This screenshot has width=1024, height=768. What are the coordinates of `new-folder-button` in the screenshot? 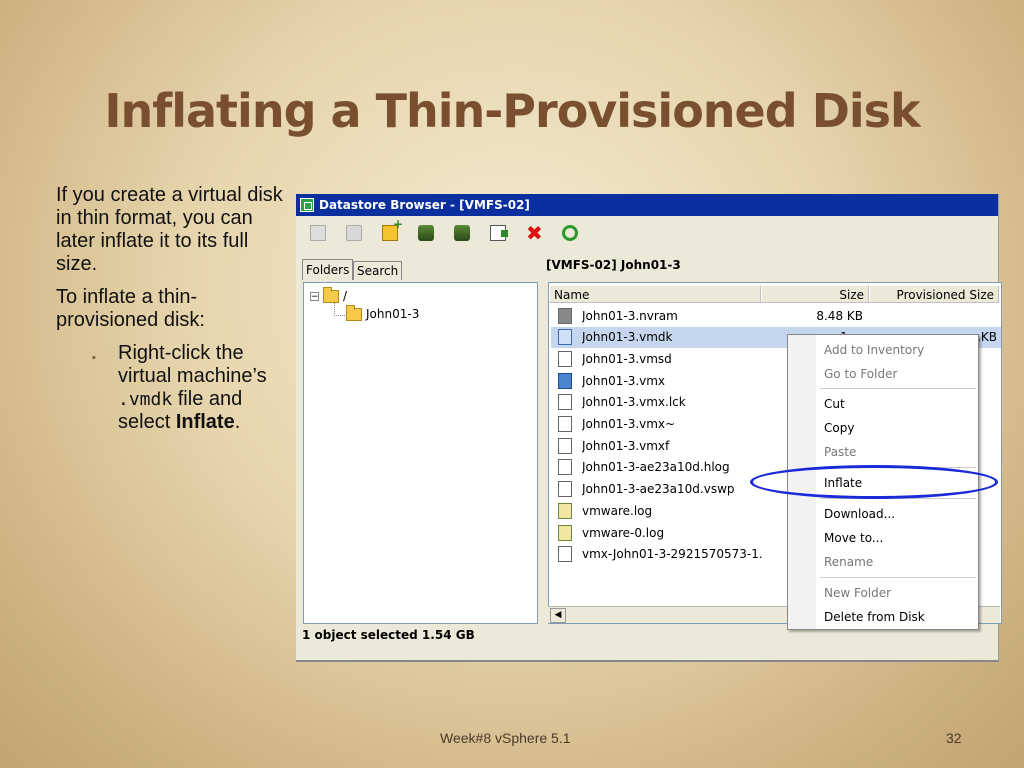 It's located at (390, 231).